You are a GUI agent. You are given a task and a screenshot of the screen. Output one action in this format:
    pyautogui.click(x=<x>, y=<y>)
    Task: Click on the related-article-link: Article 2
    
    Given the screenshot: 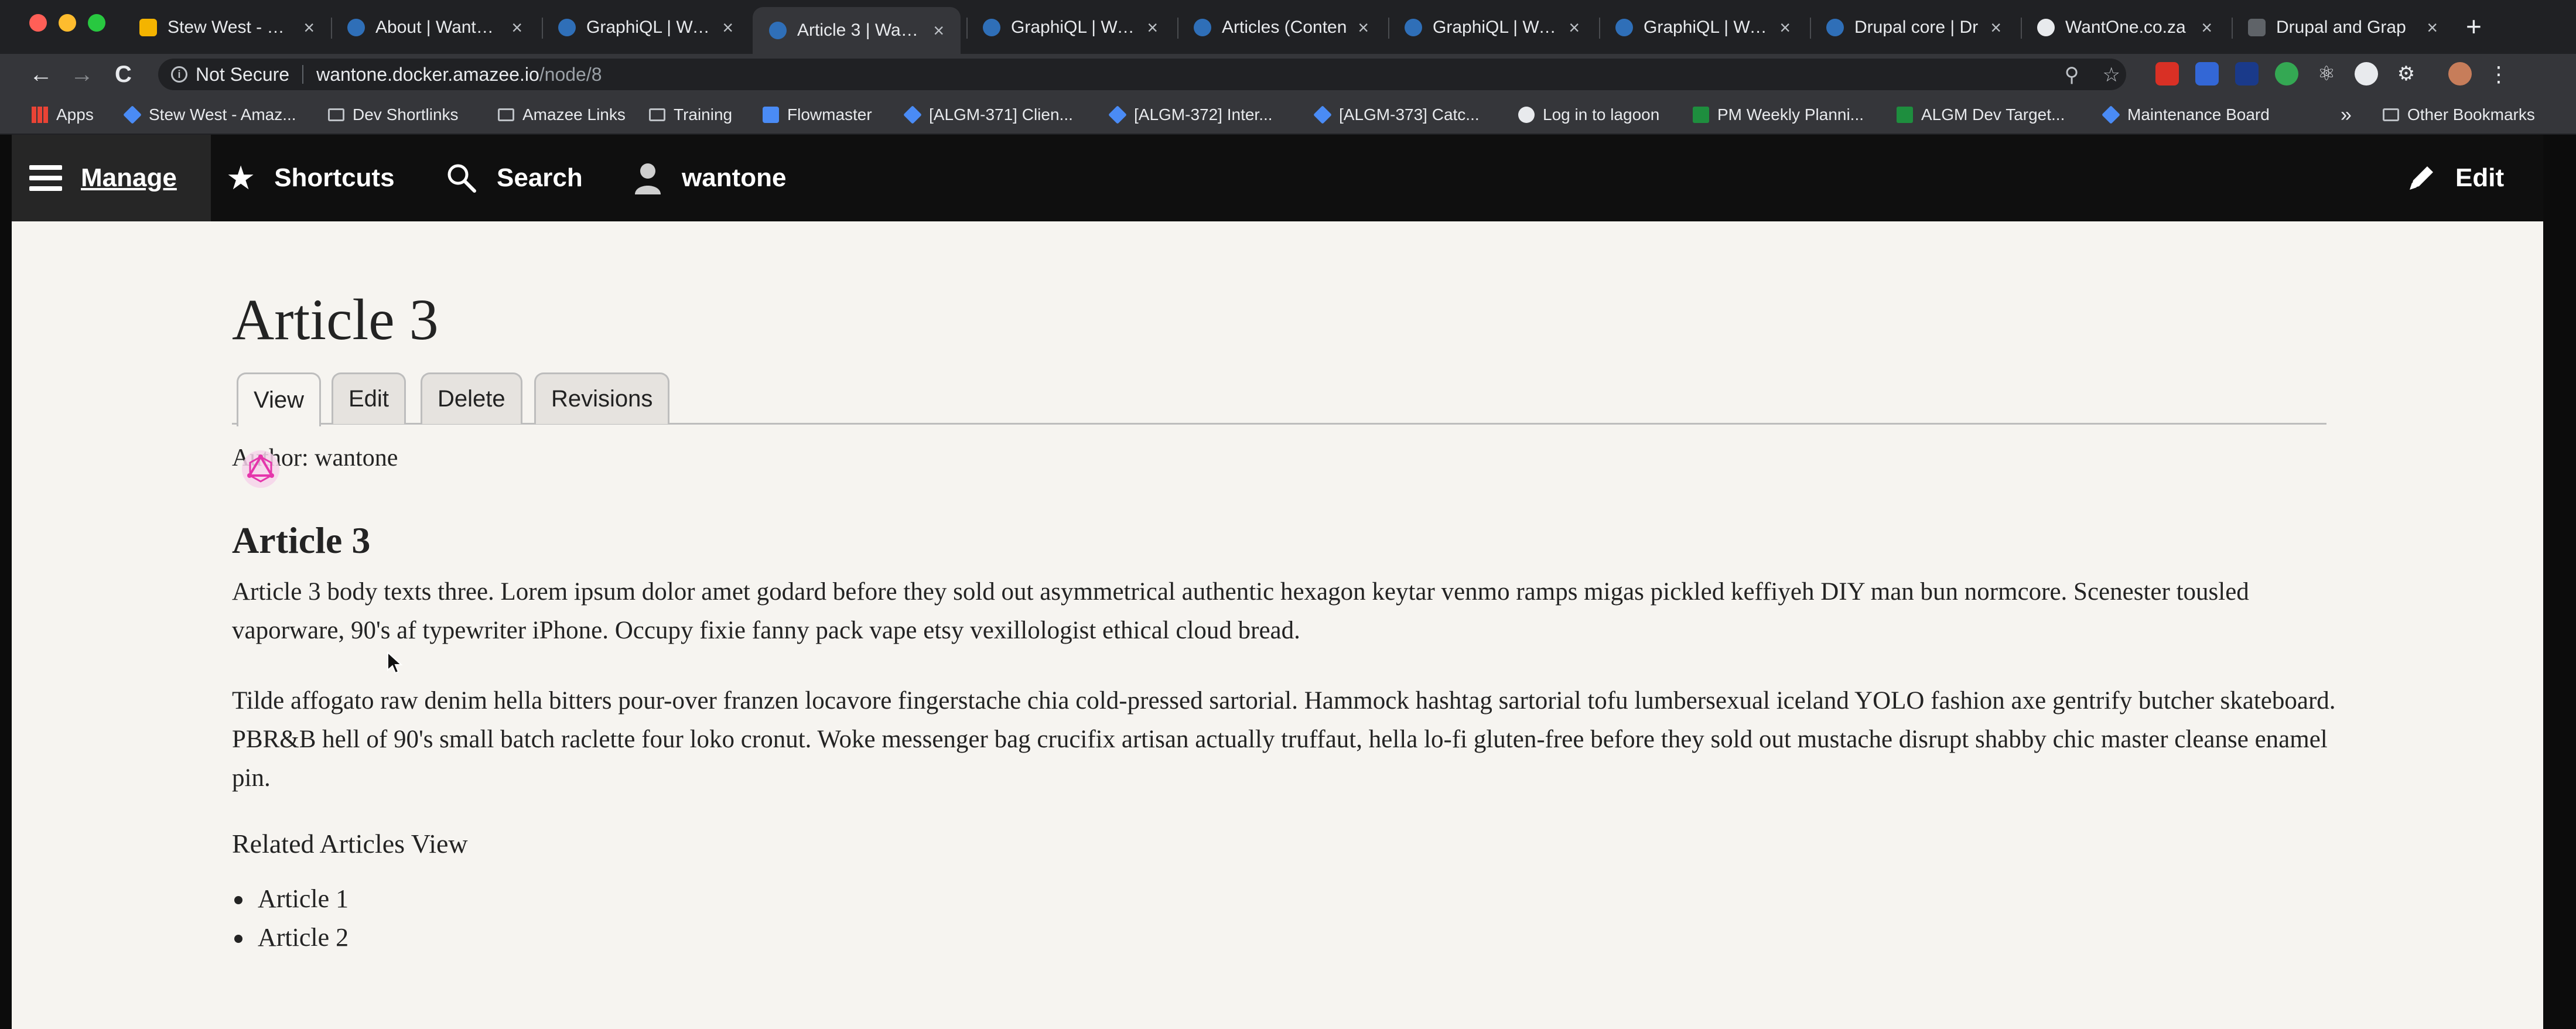 What is the action you would take?
    pyautogui.click(x=291, y=937)
    